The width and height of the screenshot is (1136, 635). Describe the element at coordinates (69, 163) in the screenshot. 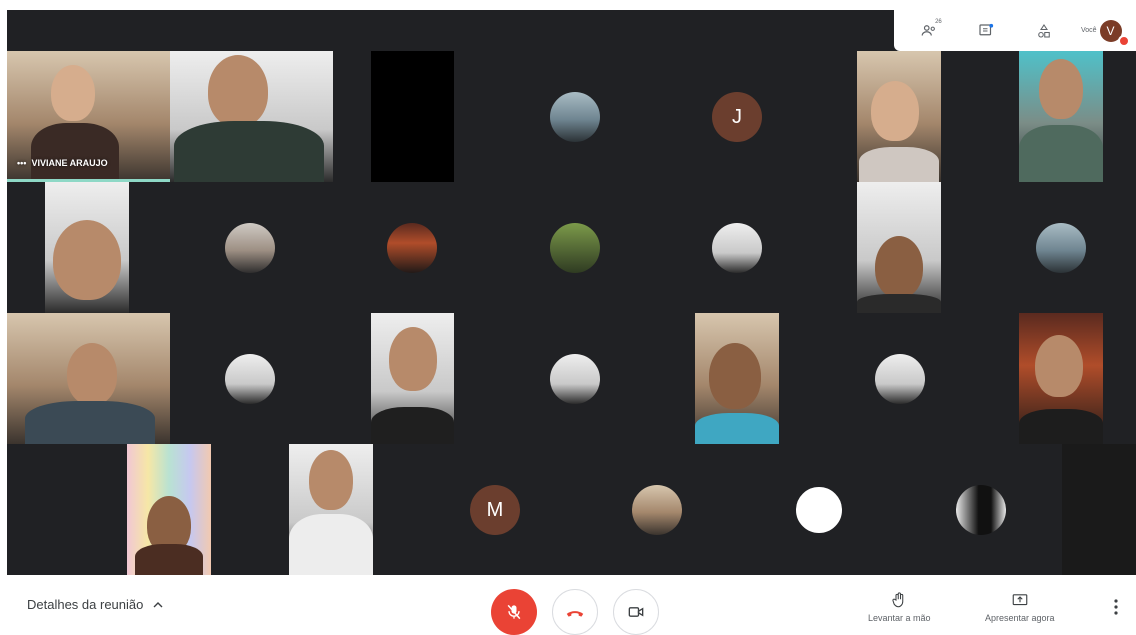

I see `participant-name: VIVIANE ARAUJO` at that location.